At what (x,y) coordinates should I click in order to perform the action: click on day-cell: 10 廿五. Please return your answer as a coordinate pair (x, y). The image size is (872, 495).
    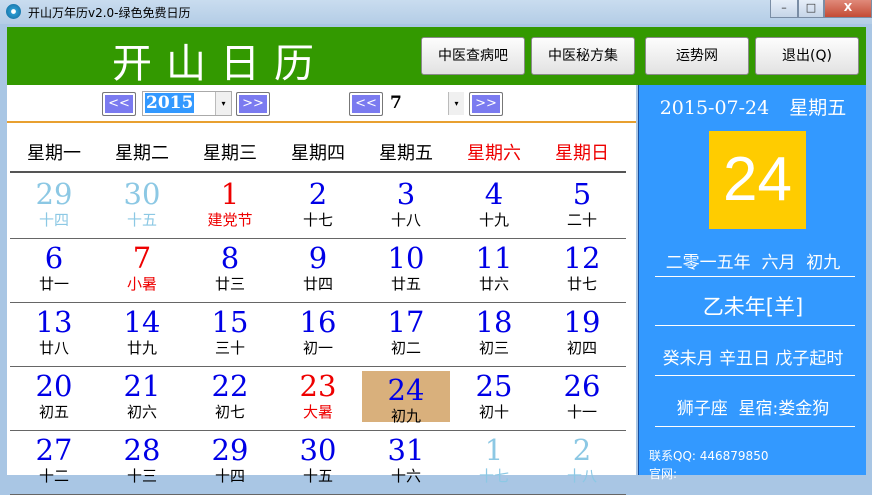
    Looking at the image, I should click on (406, 270).